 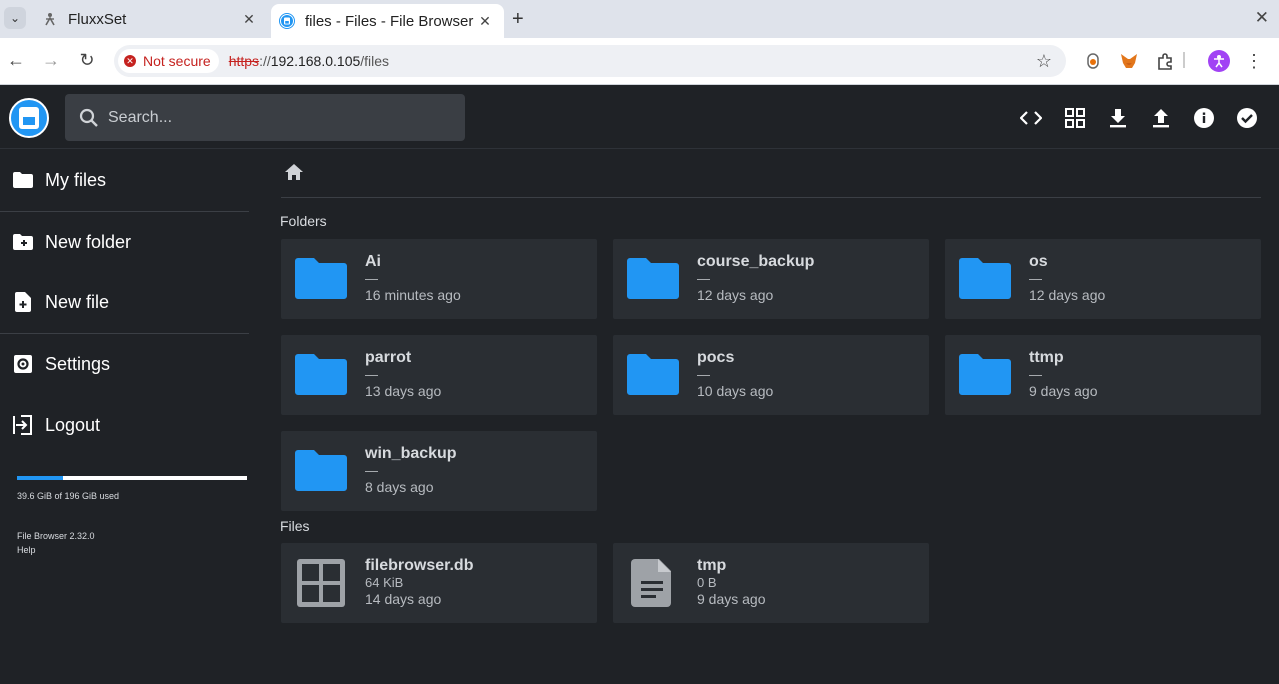 What do you see at coordinates (439, 471) in the screenshot?
I see `folder-card: win_backup — 8 days ago` at bounding box center [439, 471].